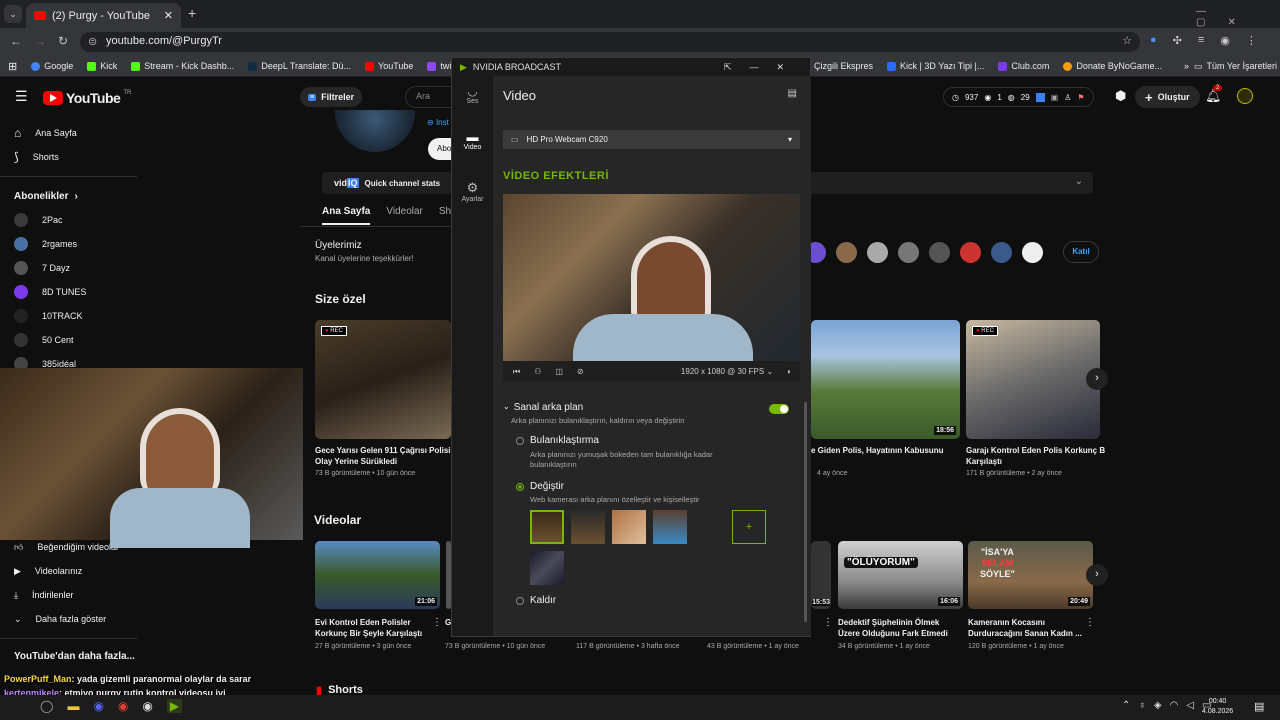 Image resolution: width=1280 pixels, height=720 pixels. I want to click on sidebar-show-more: ⌄ Daha fazla göster, so click(74, 619).